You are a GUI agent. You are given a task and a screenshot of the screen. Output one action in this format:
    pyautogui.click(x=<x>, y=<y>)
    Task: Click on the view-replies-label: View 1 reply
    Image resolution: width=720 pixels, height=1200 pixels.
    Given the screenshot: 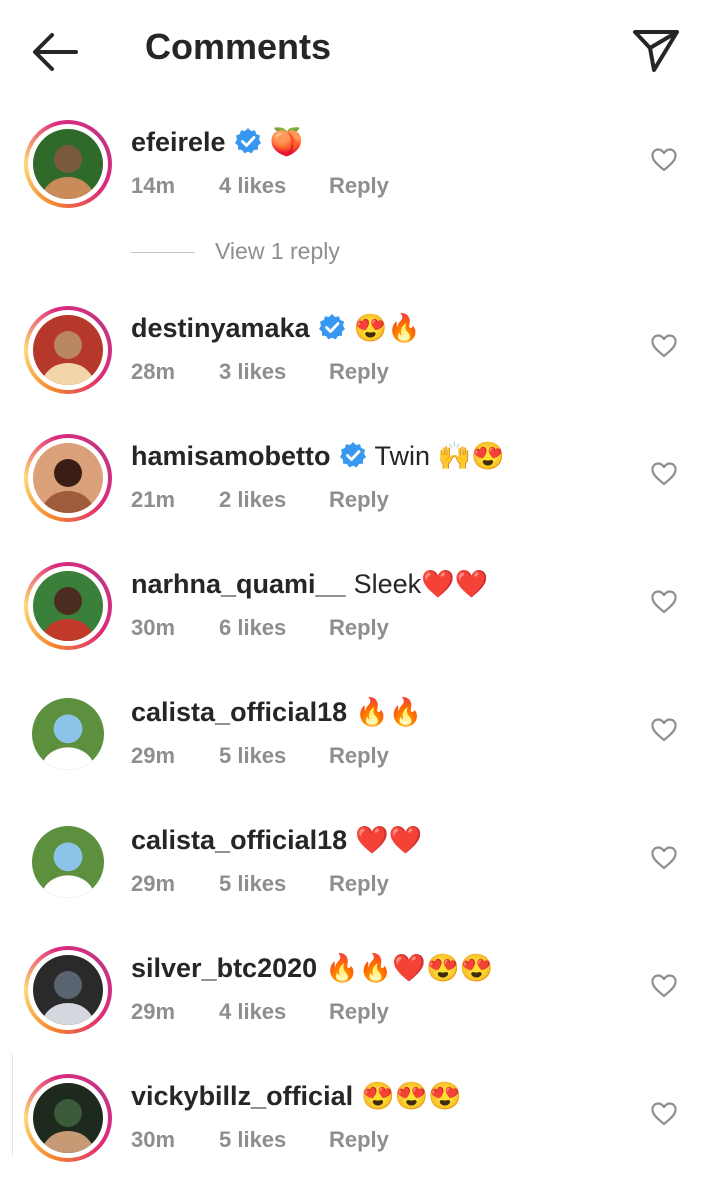 What is the action you would take?
    pyautogui.click(x=277, y=251)
    